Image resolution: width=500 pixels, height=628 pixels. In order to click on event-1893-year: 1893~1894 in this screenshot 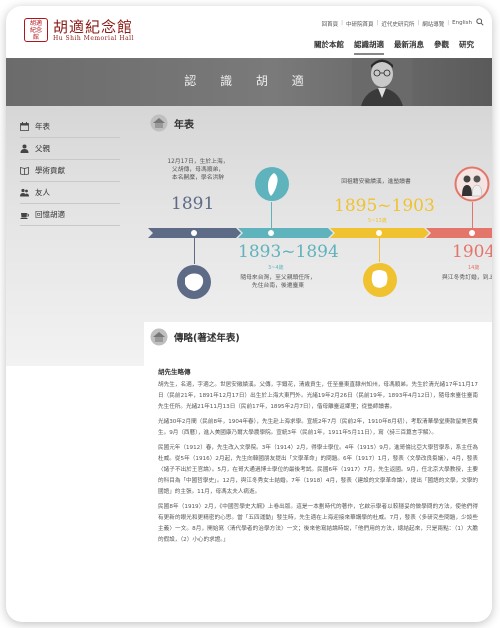, I will do `click(288, 252)`.